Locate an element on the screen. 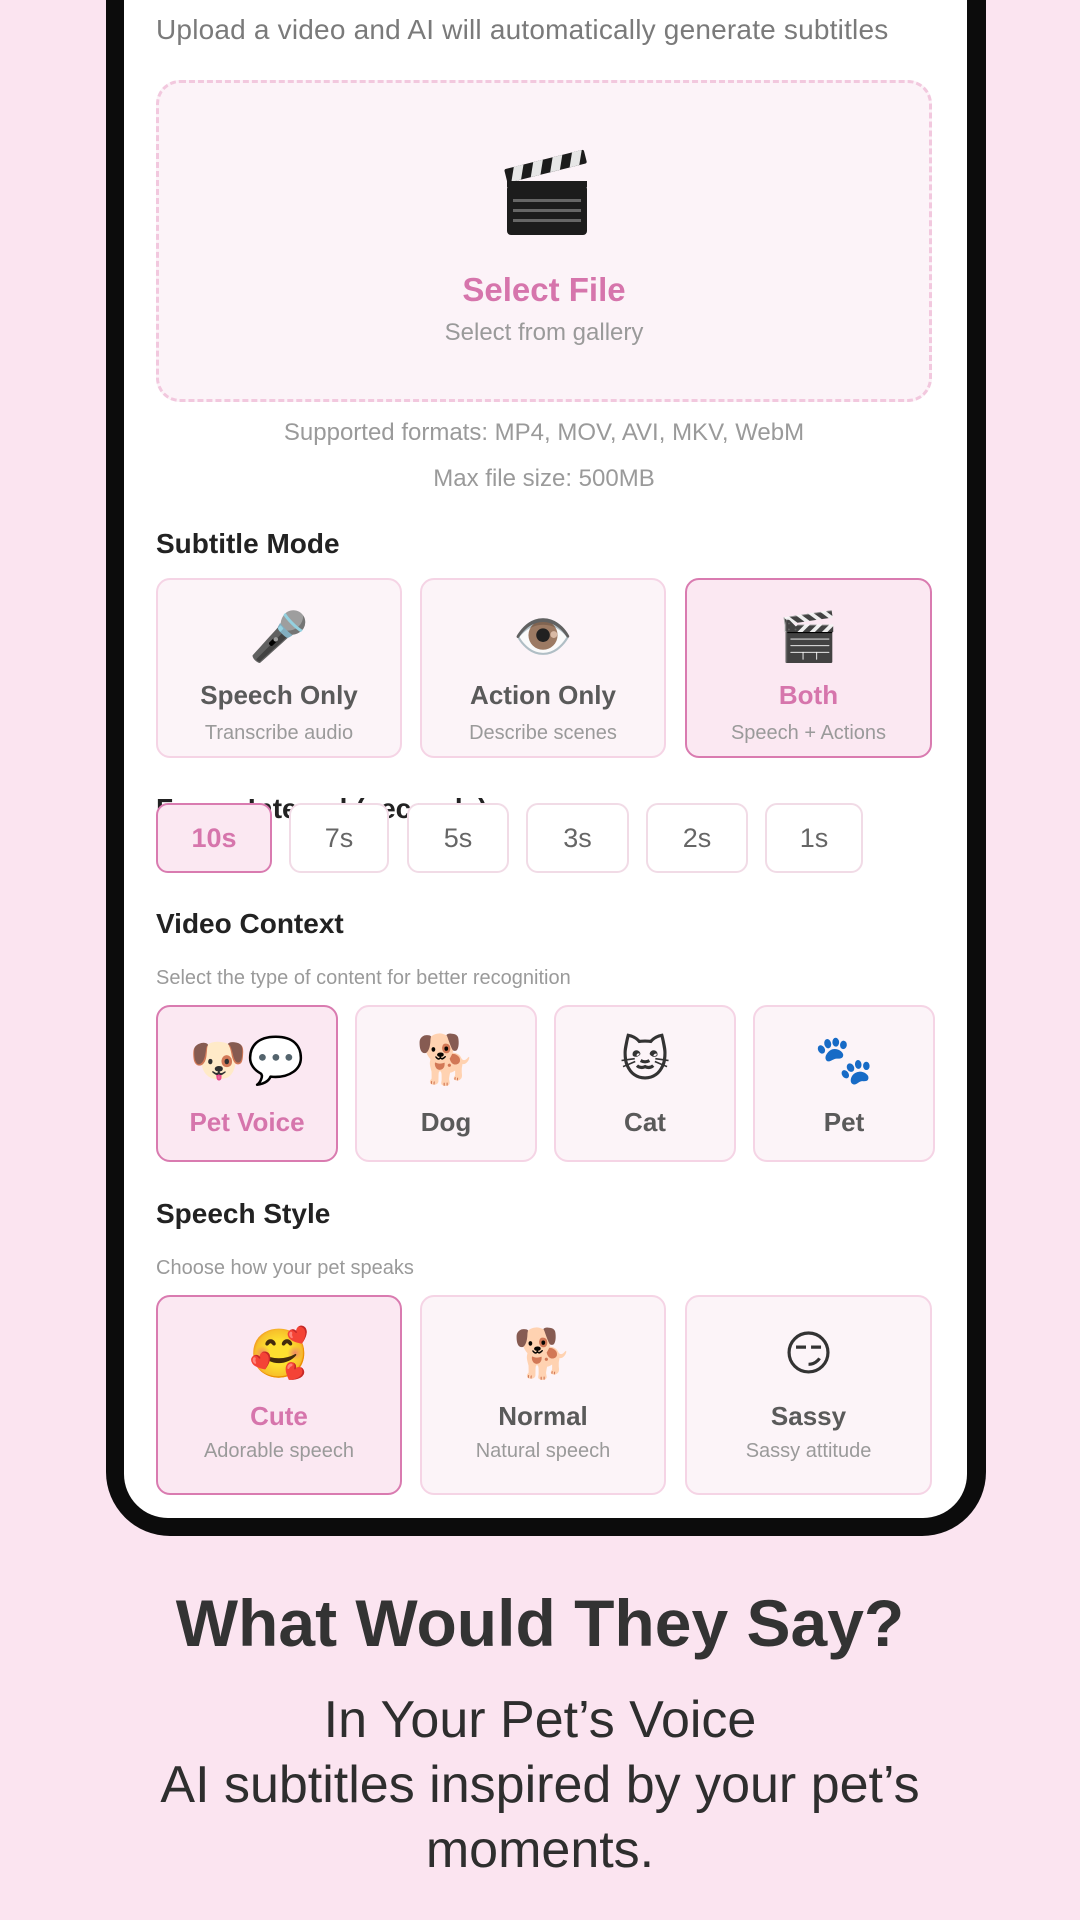 Image resolution: width=1080 pixels, height=1920 pixels. context-option-cat: 🐱 Cat is located at coordinates (645, 1083).